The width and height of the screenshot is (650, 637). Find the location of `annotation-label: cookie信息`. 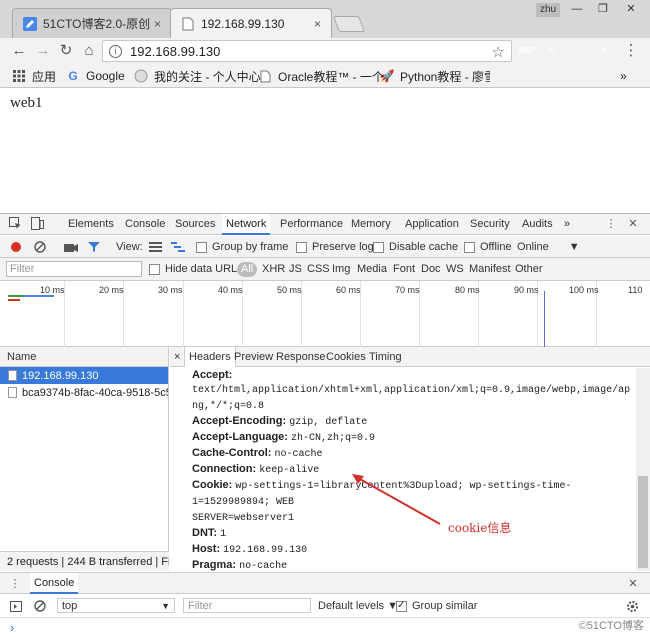

annotation-label: cookie信息 is located at coordinates (480, 528).